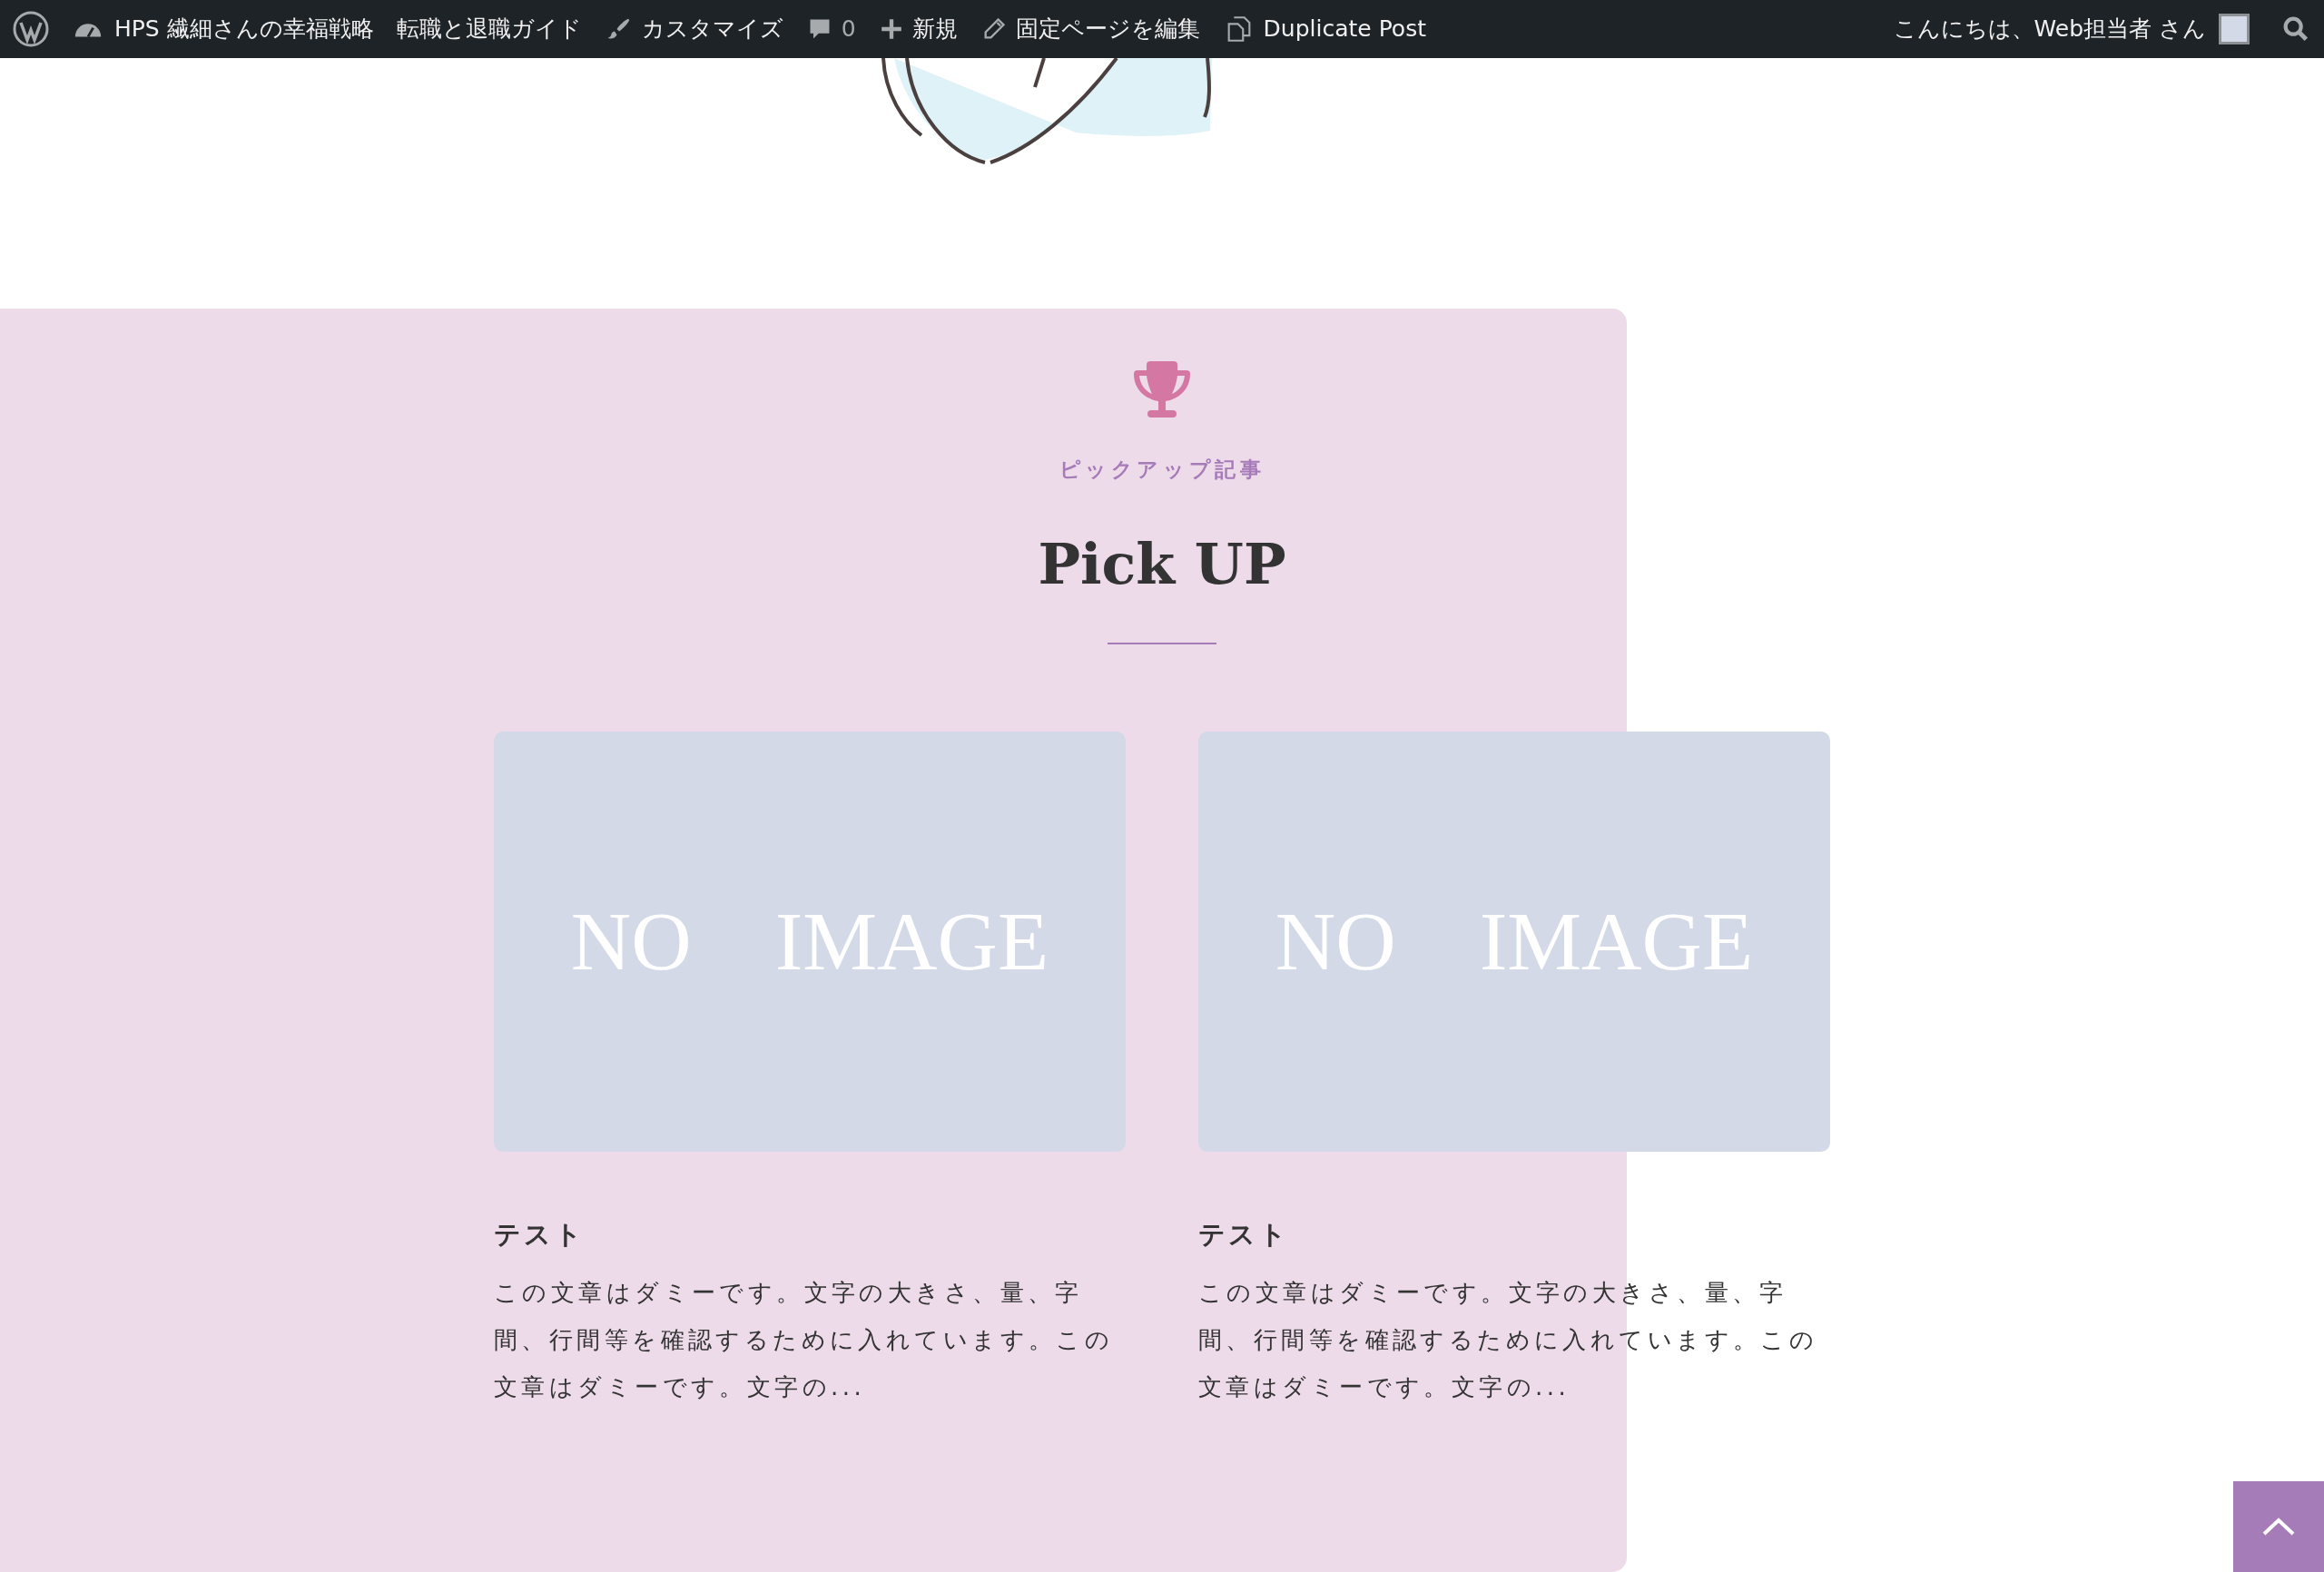  I want to click on section-subtitle: ピックアップ記事, so click(1162, 470).